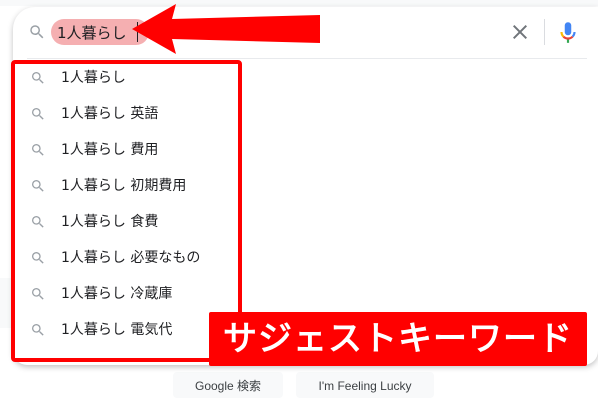  What do you see at coordinates (307, 58) in the screenshot?
I see `suggestion-separator` at bounding box center [307, 58].